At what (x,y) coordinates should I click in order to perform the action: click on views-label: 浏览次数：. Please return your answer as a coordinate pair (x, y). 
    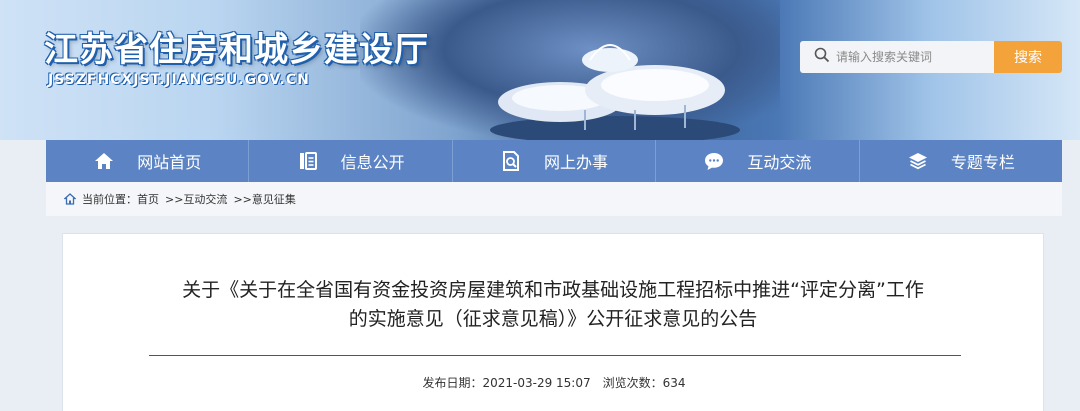
    Looking at the image, I should click on (632, 383).